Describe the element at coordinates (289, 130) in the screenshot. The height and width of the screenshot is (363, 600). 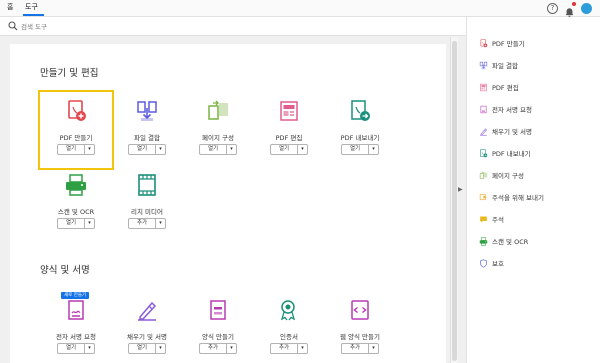
I see `tool-tile: PDF 편집열기 ▾` at that location.